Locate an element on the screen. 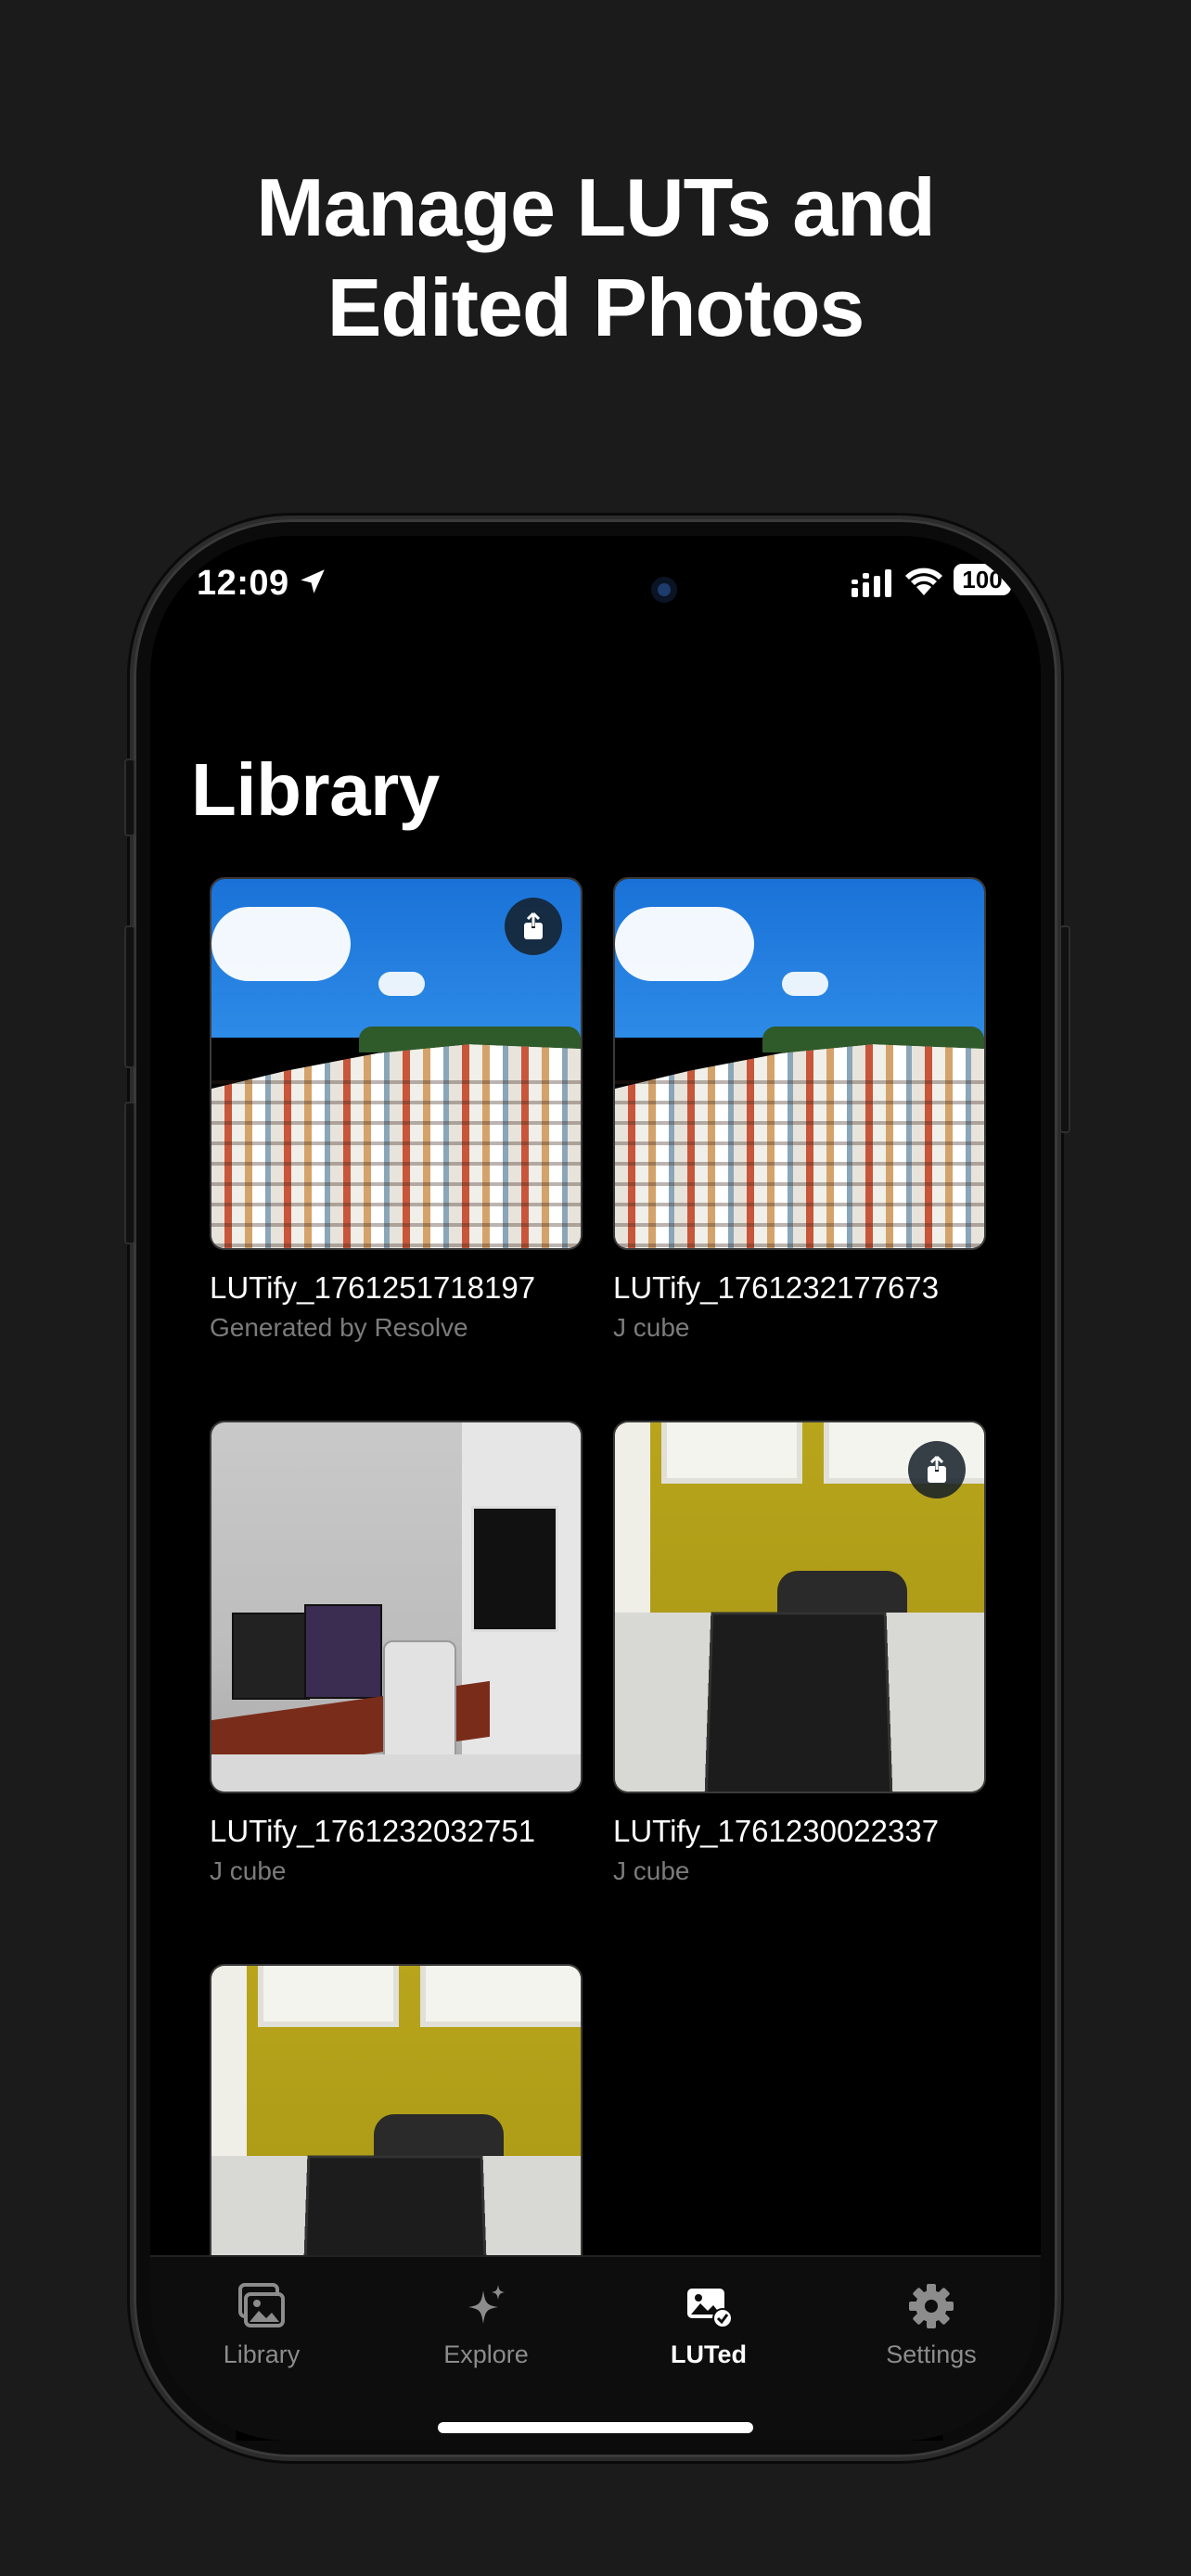 The width and height of the screenshot is (1191, 2576). item-name: LUTify_1761232177673 is located at coordinates (777, 1287).